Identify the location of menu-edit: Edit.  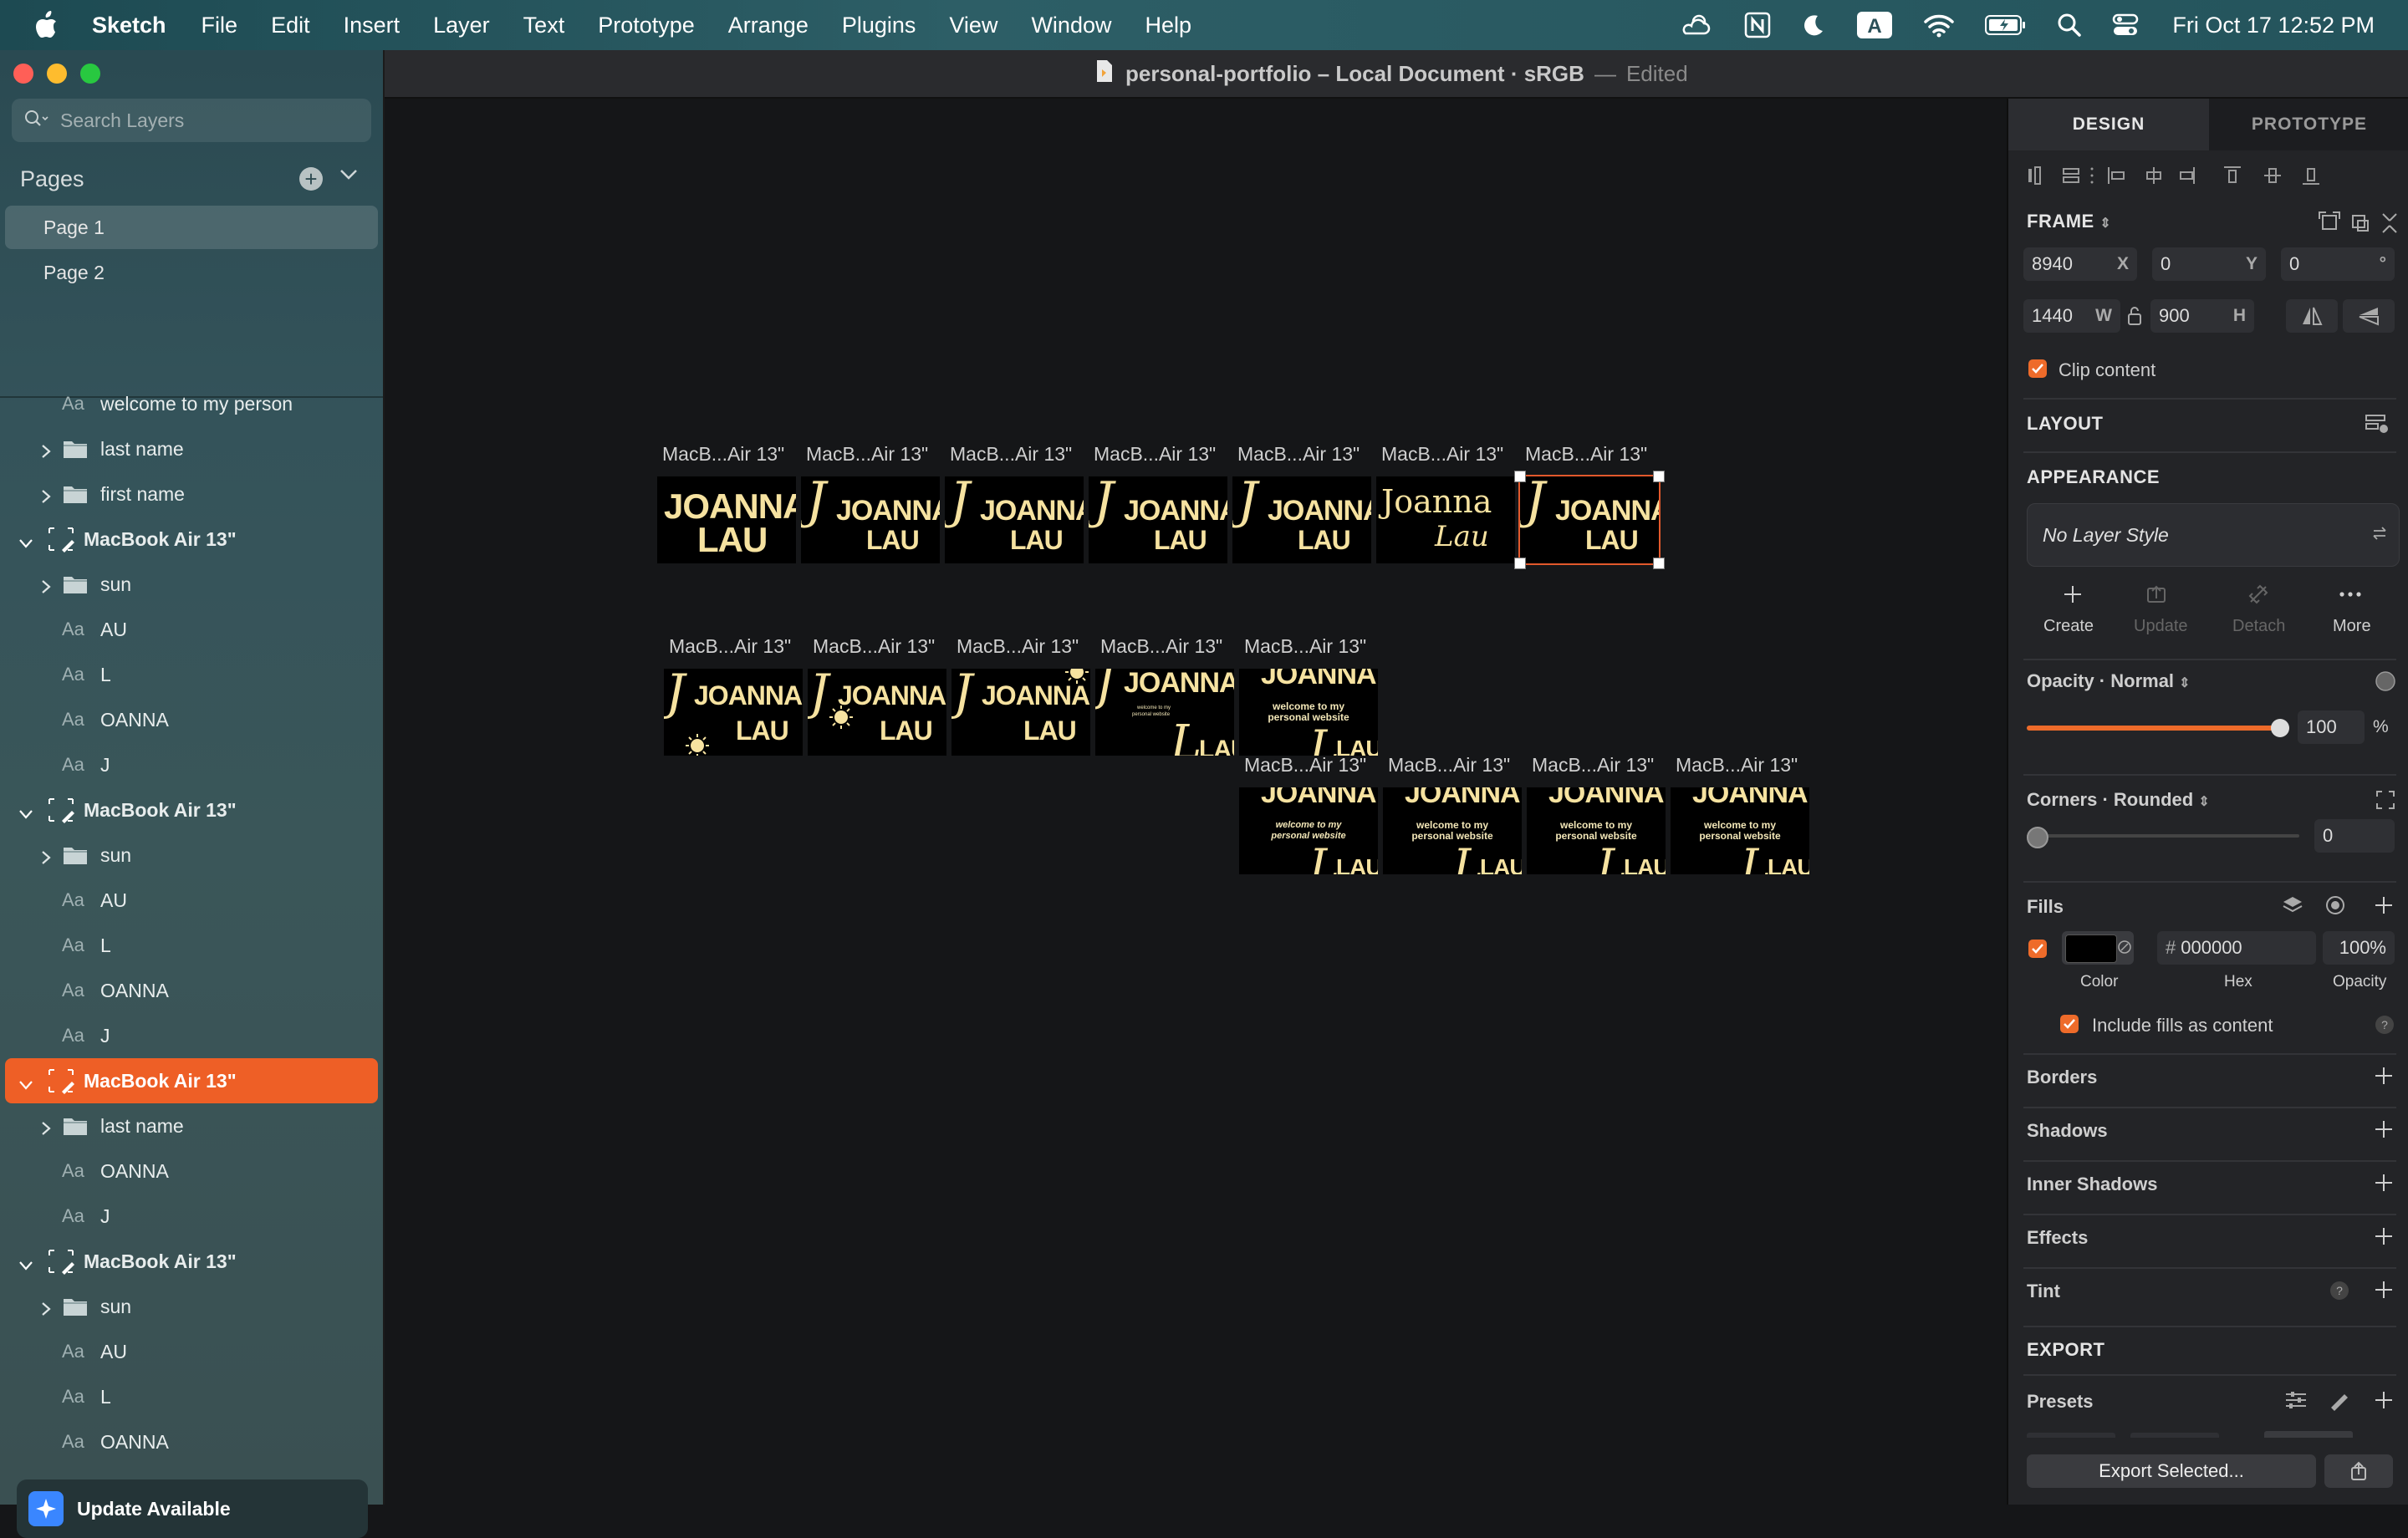
(290, 25).